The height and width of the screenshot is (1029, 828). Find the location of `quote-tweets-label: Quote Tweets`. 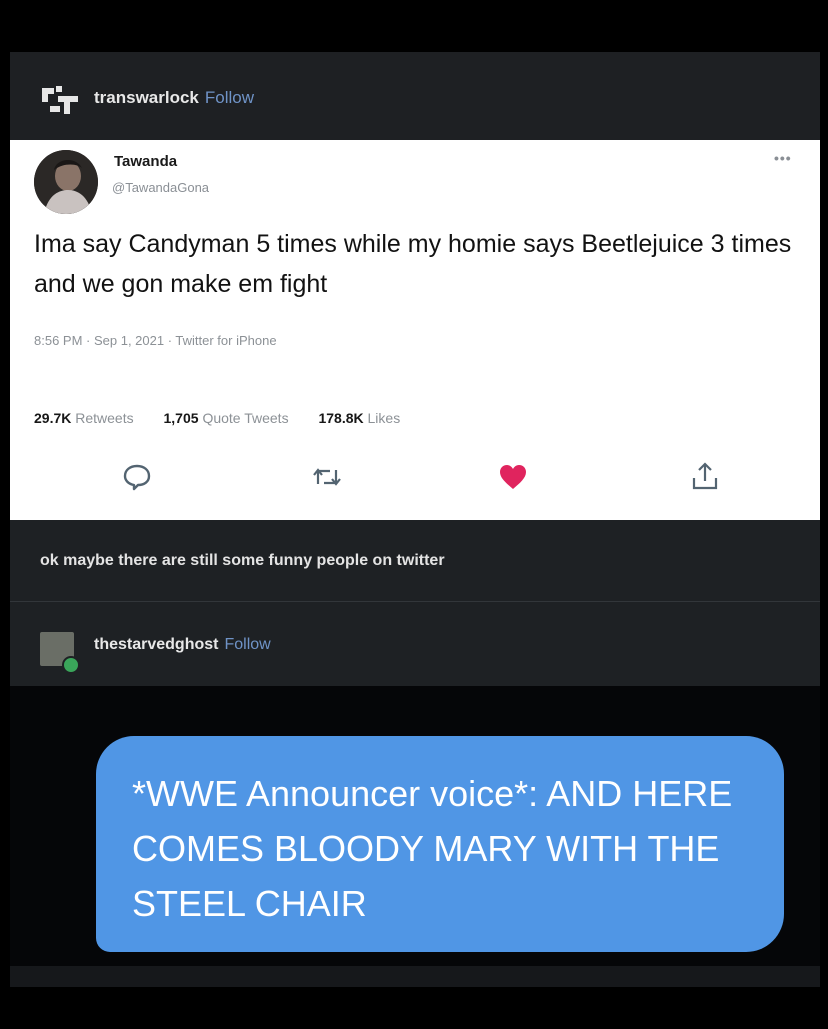

quote-tweets-label: Quote Tweets is located at coordinates (245, 418).